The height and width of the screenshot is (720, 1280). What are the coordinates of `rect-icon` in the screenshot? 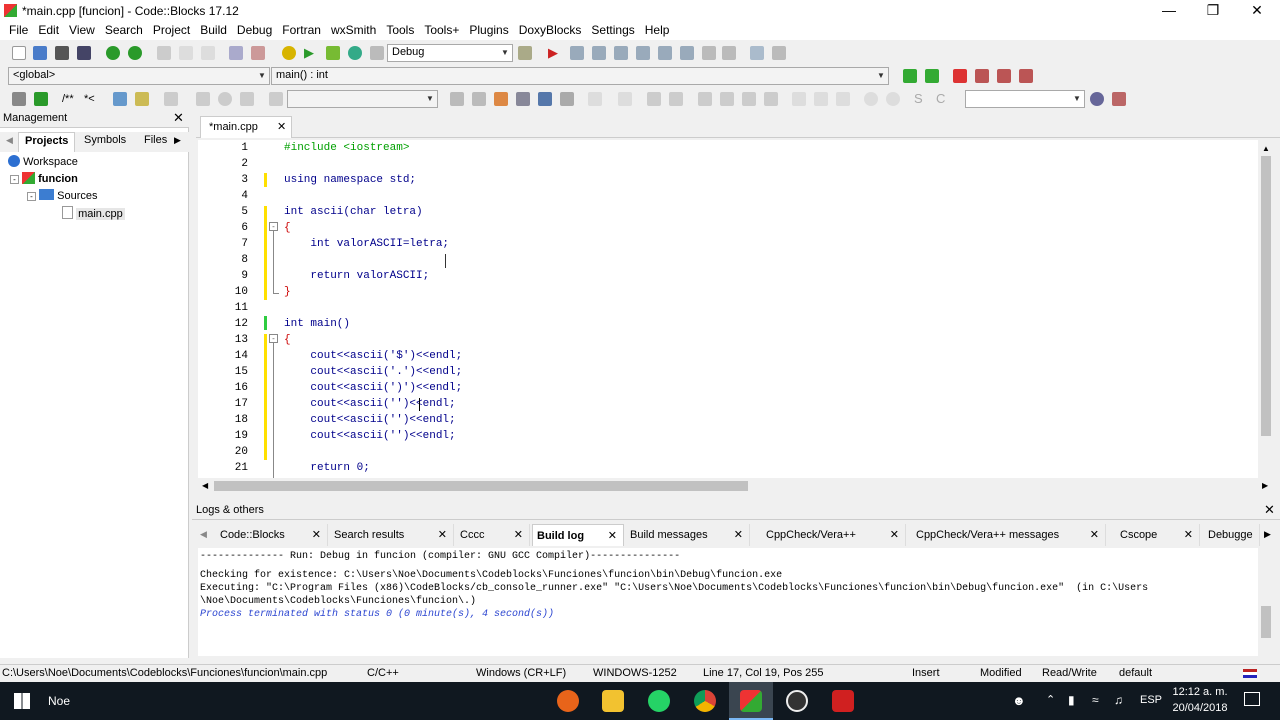 It's located at (625, 99).